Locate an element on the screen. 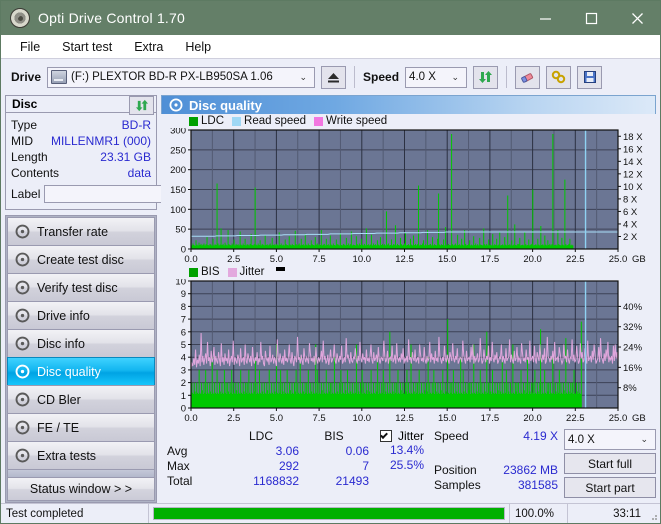  svg-text: 18 X is located at coordinates (633, 137).